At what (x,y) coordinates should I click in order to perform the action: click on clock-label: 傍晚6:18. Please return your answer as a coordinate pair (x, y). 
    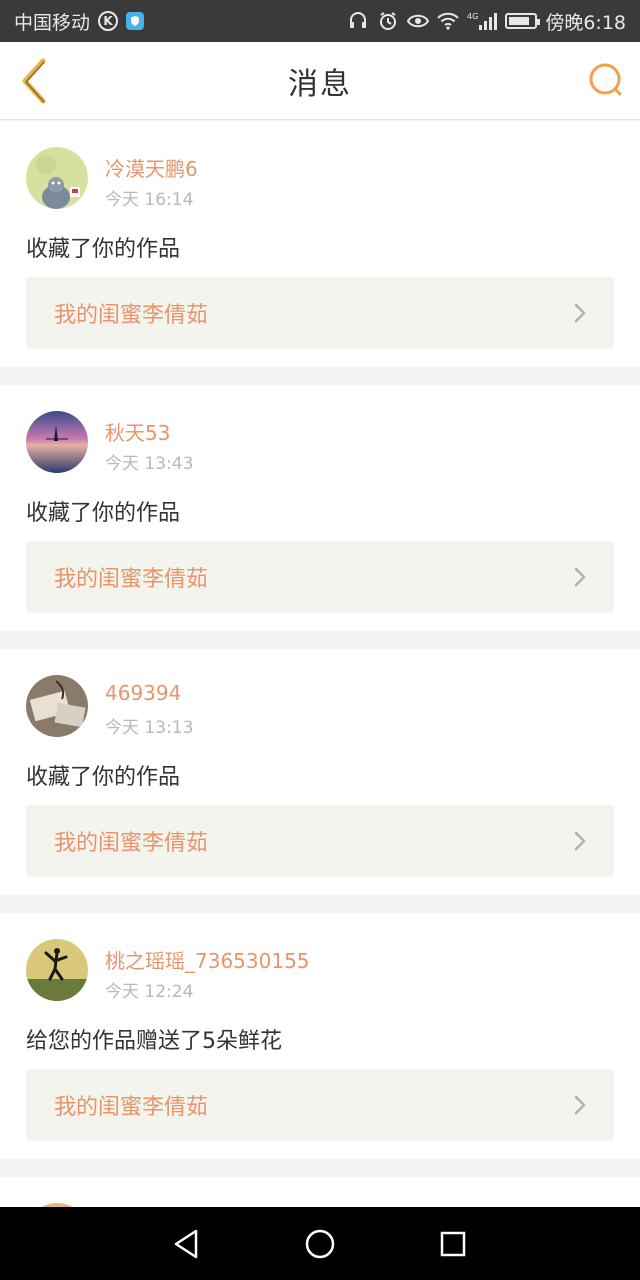
    Looking at the image, I should click on (585, 22).